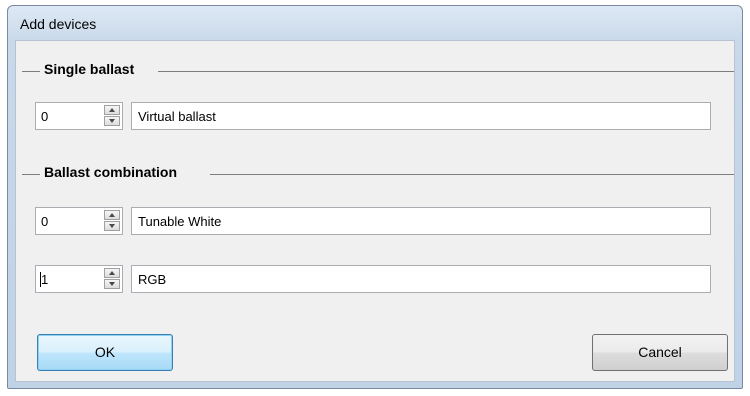 This screenshot has height=396, width=750. What do you see at coordinates (89, 69) in the screenshot?
I see `group-label-single-ballast: Single ballast` at bounding box center [89, 69].